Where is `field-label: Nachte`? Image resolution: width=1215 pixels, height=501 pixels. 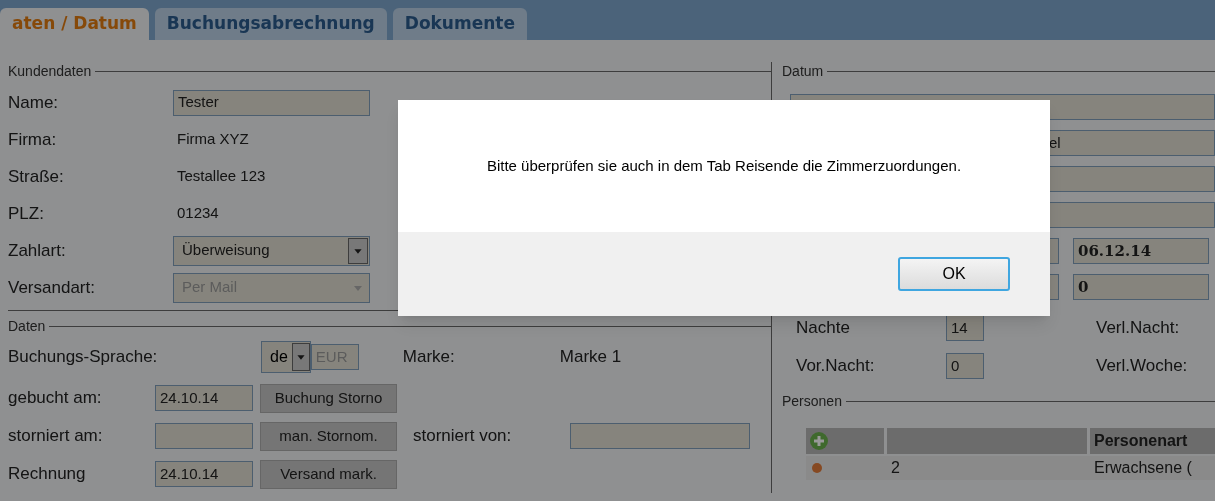
field-label: Nachte is located at coordinates (823, 328).